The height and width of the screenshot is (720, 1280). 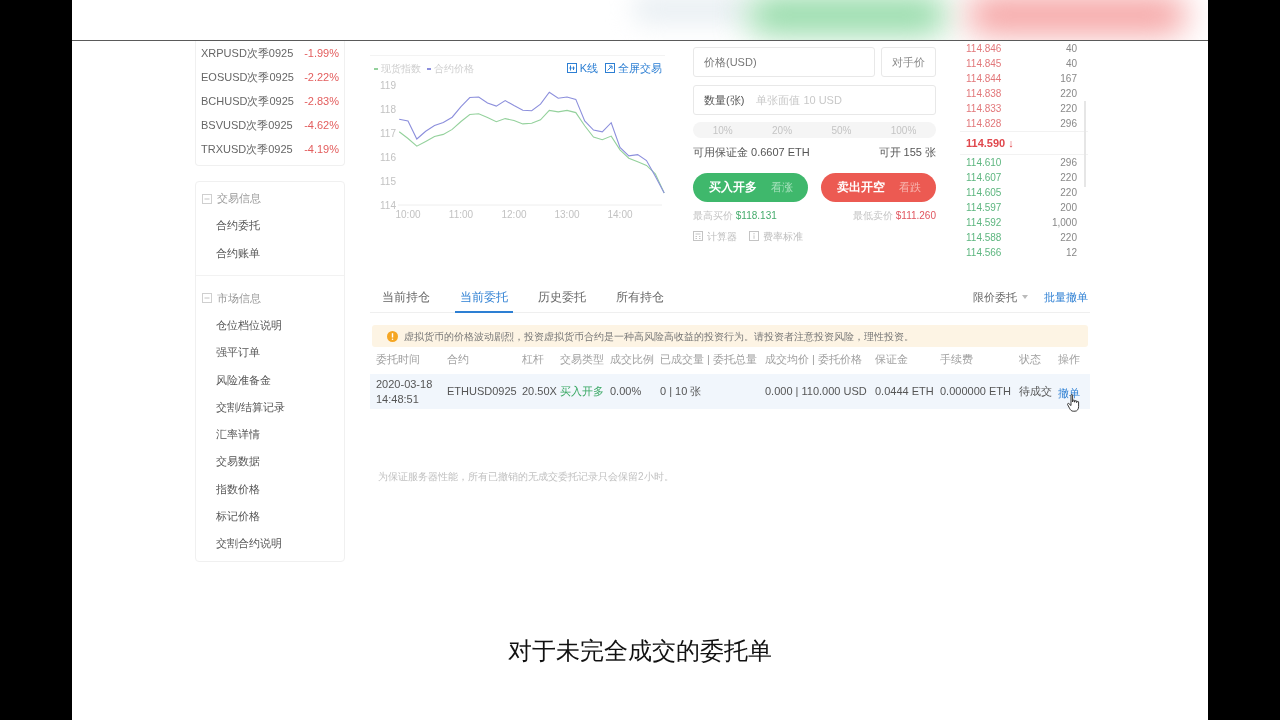 What do you see at coordinates (408, 214) in the screenshot?
I see `axis-label: 10:00` at bounding box center [408, 214].